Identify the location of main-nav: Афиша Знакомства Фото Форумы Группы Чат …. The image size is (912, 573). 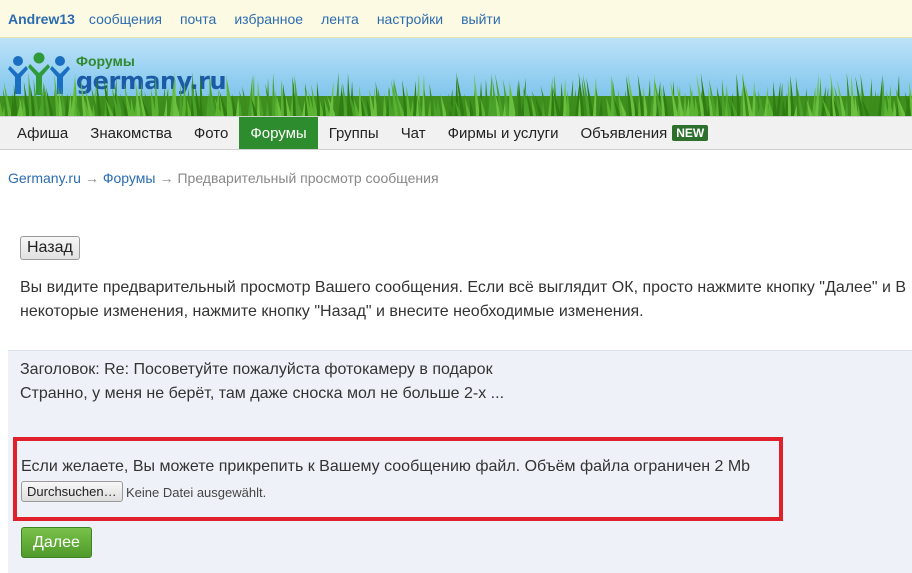
(456, 133).